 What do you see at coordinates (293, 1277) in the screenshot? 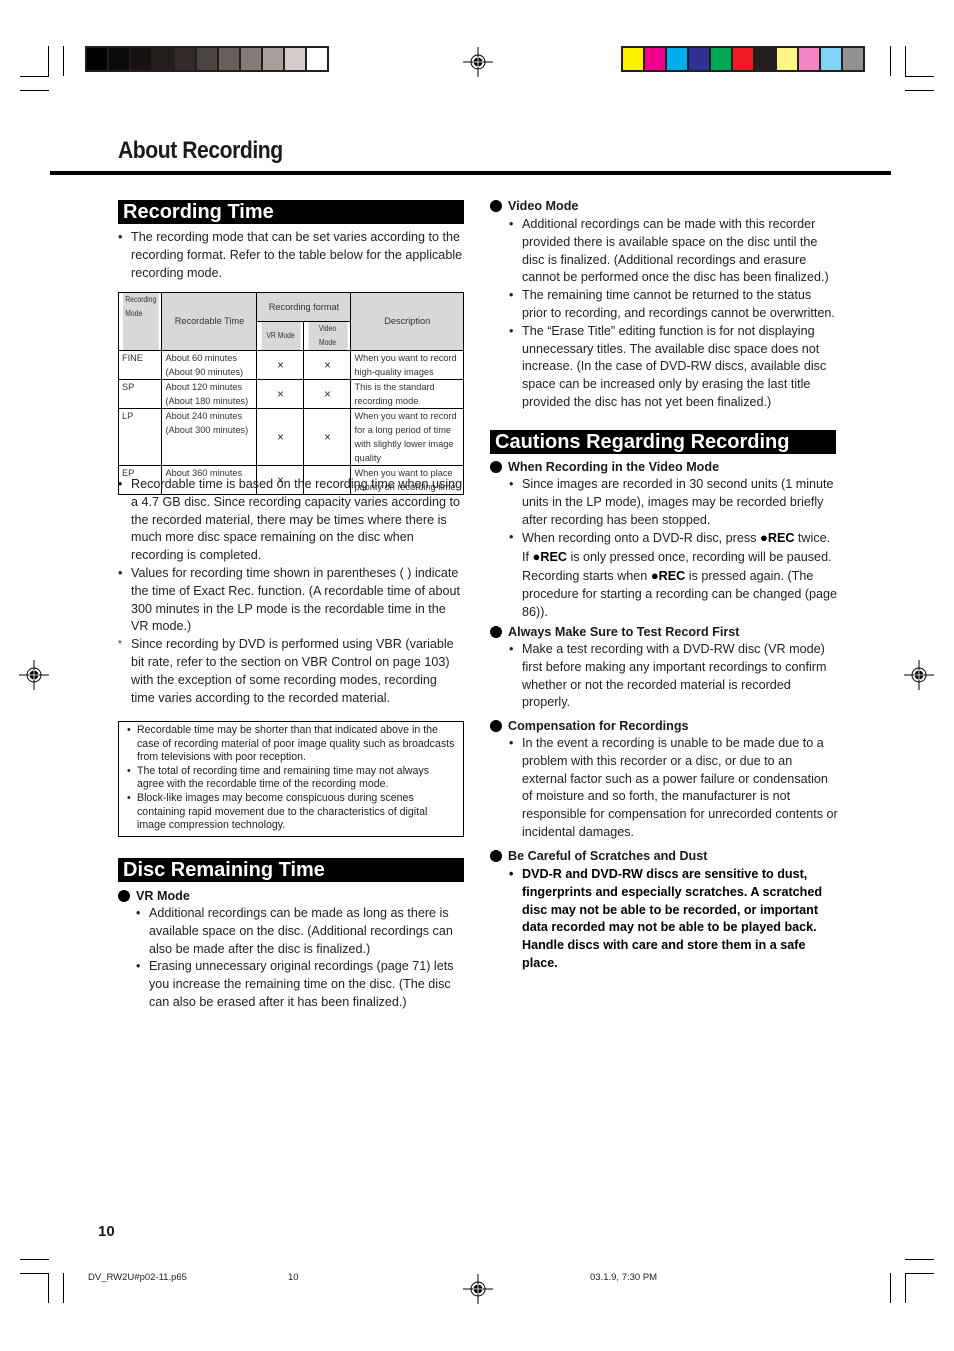
I see `footer-page: 10` at bounding box center [293, 1277].